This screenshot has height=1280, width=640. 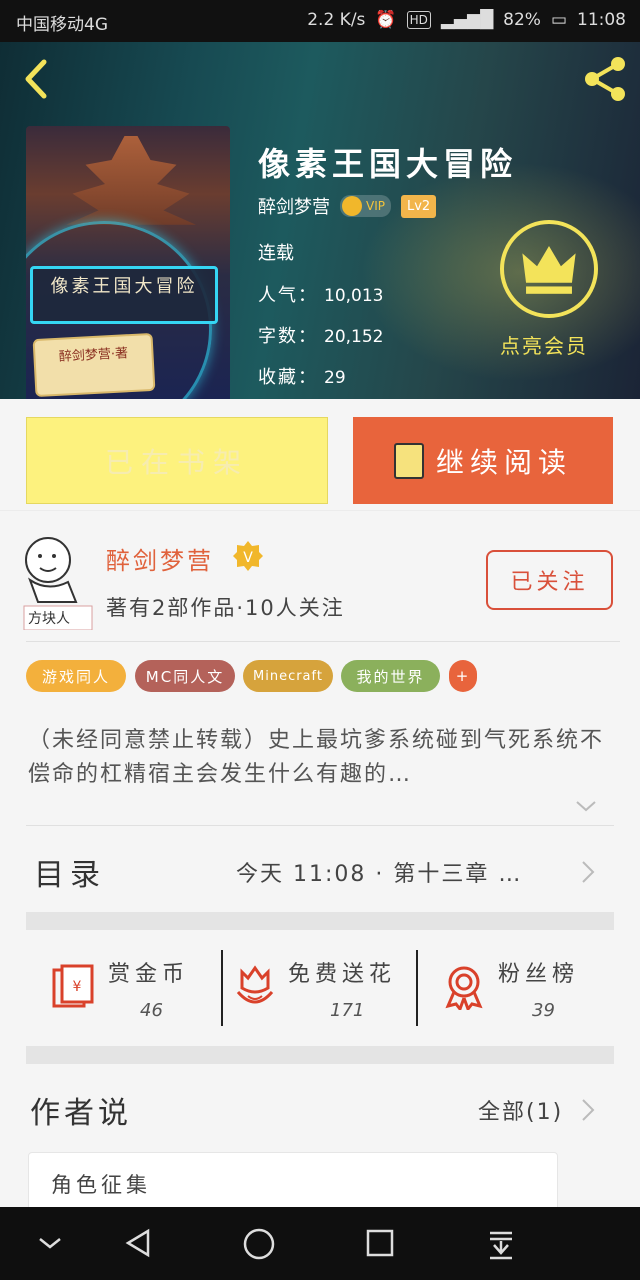 What do you see at coordinates (501, 1244) in the screenshot?
I see `notification-pull-icon` at bounding box center [501, 1244].